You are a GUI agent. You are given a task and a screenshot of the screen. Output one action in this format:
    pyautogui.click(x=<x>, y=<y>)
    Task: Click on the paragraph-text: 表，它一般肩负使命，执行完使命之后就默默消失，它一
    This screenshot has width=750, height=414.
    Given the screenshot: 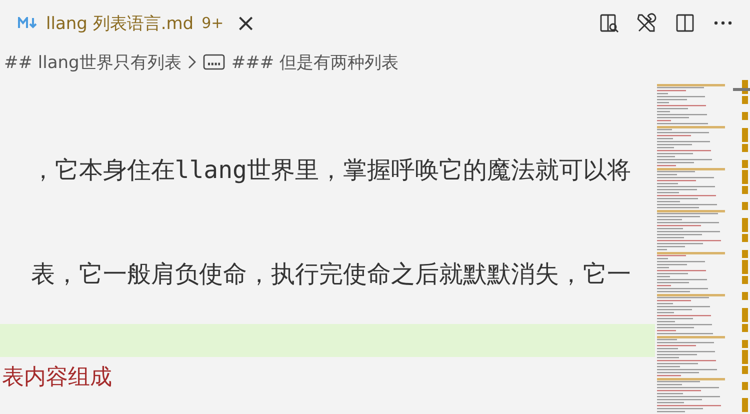 What is the action you would take?
    pyautogui.click(x=331, y=274)
    